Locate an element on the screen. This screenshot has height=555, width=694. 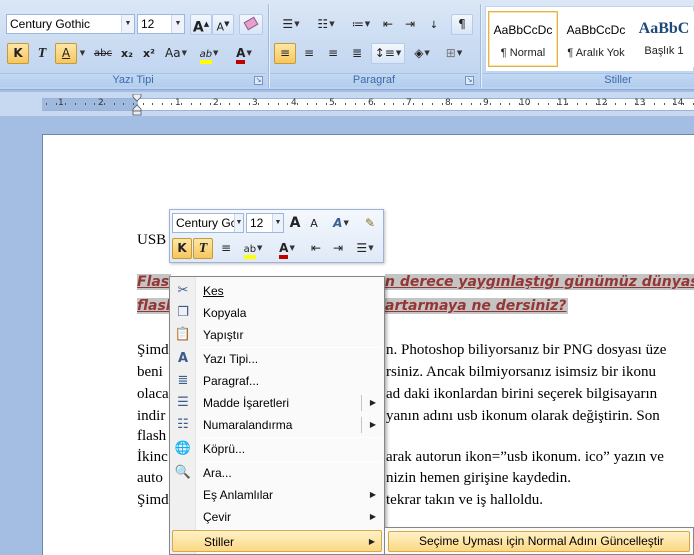
shading-button: ◈▼ is located at coordinates (422, 53).